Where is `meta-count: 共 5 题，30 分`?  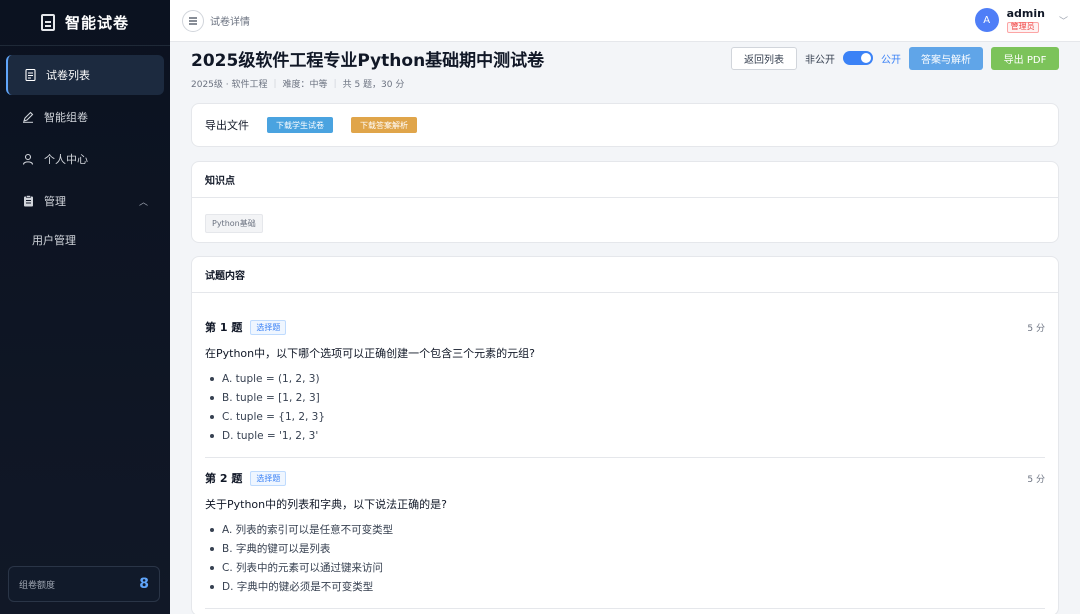
meta-count: 共 5 题，30 分 is located at coordinates (373, 85).